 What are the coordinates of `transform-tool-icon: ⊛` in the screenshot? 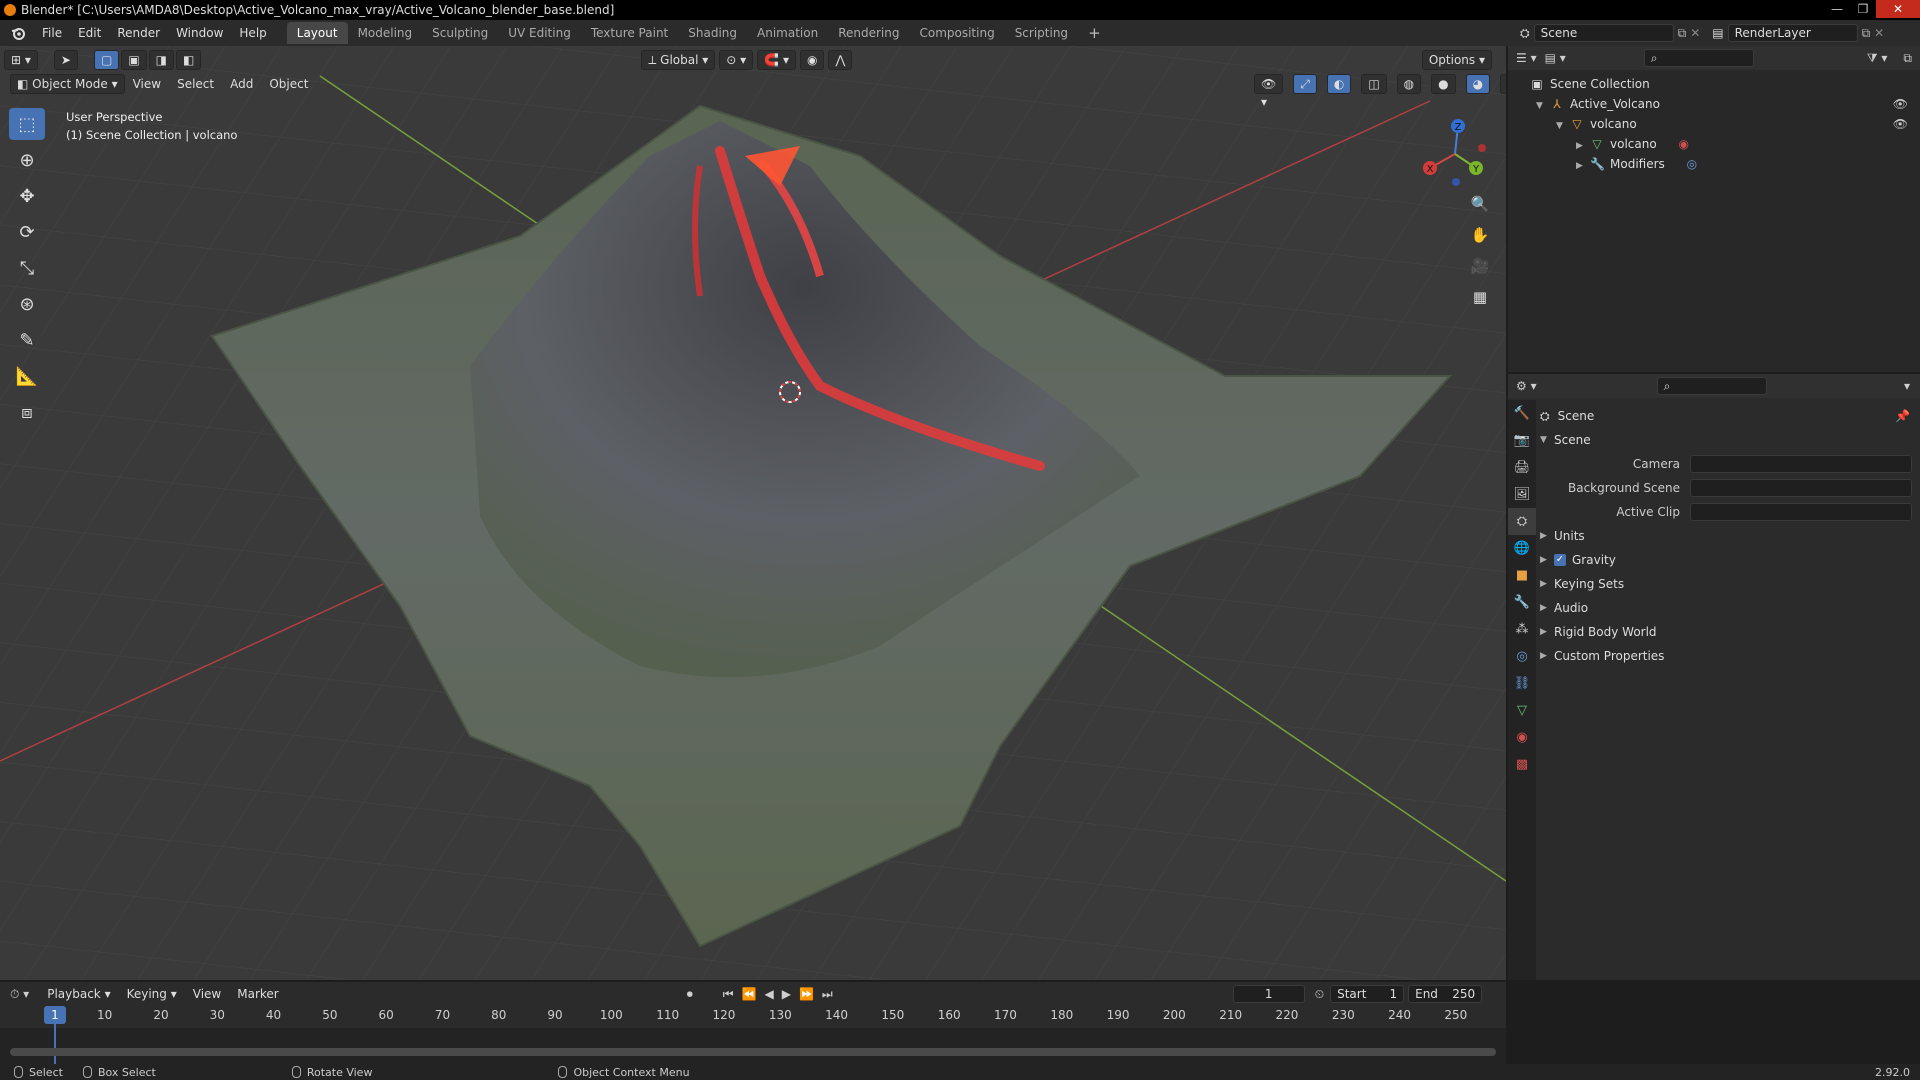 It's located at (27, 304).